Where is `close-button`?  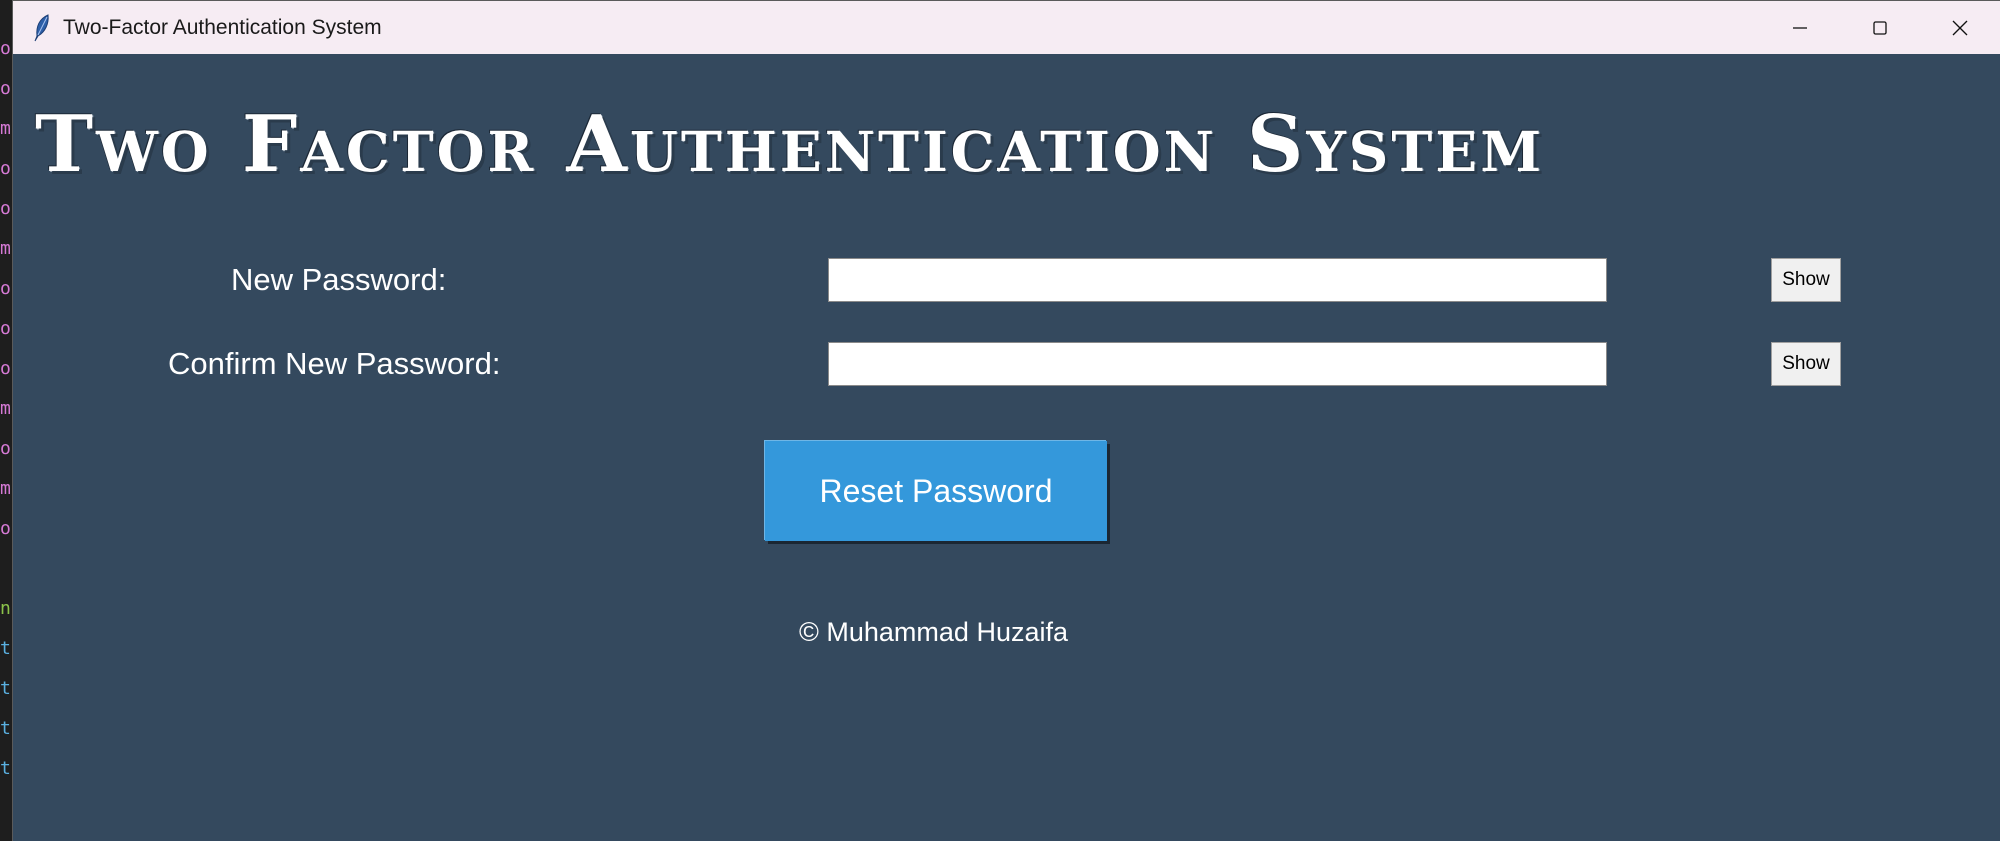 close-button is located at coordinates (1960, 27).